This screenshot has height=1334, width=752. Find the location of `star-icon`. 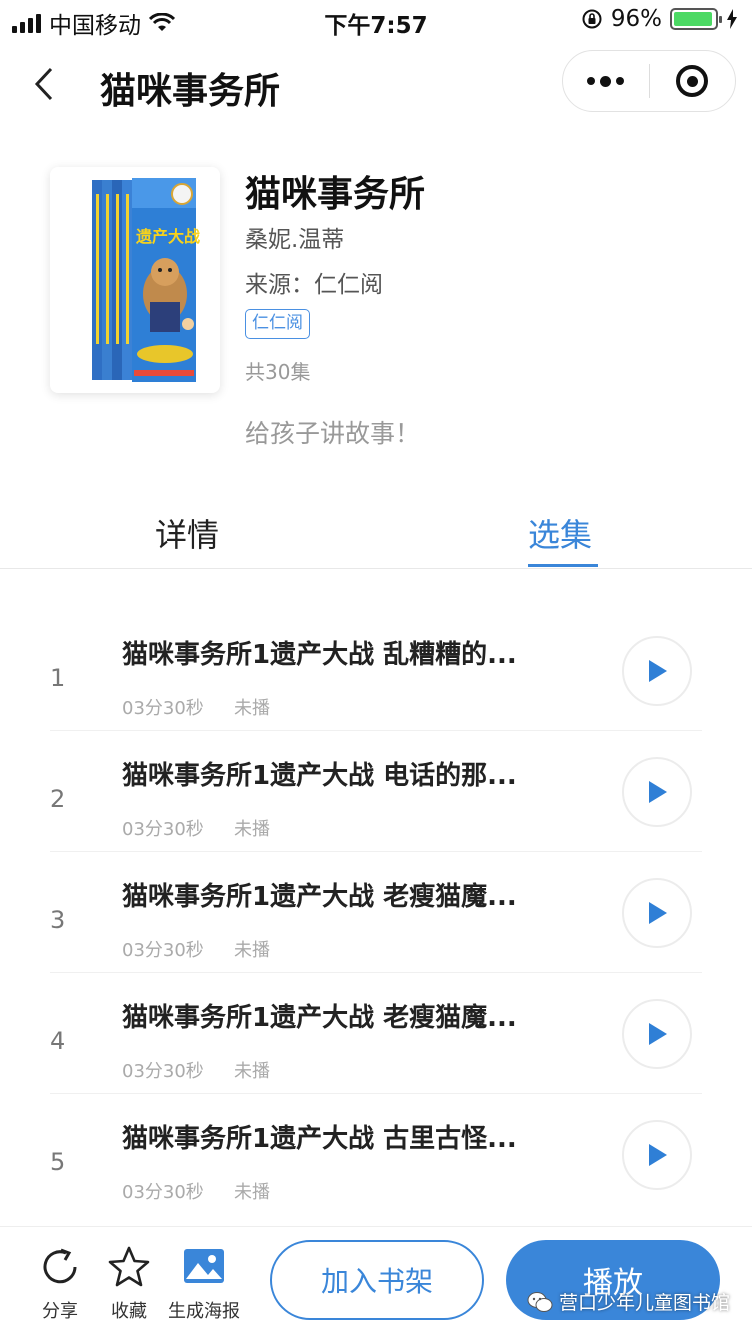

star-icon is located at coordinates (129, 1267).